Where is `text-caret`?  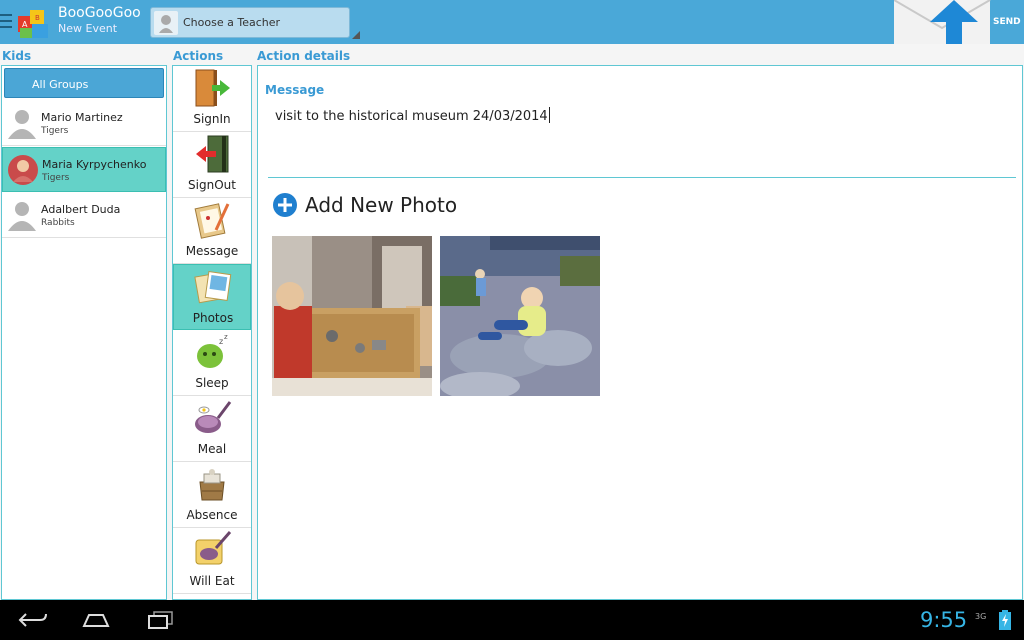
text-caret is located at coordinates (549, 115).